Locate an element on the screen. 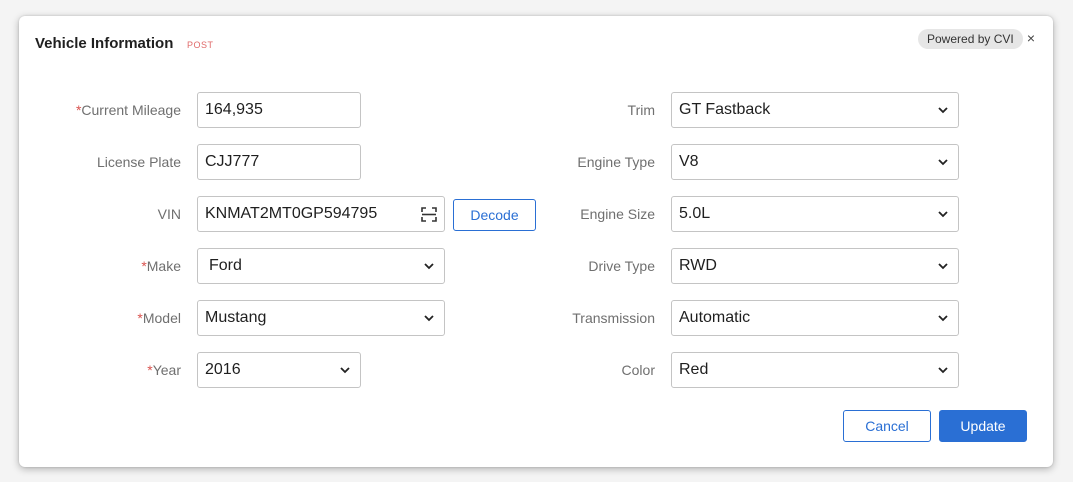  year-label: *Year is located at coordinates (164, 370).